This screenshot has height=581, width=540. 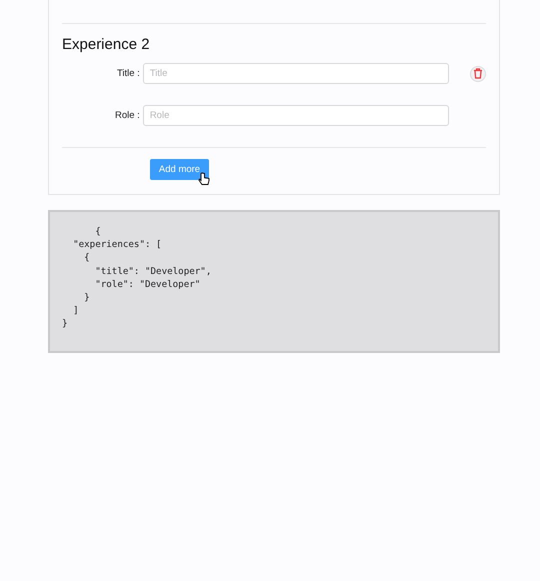 I want to click on code-line: ], so click(x=75, y=311).